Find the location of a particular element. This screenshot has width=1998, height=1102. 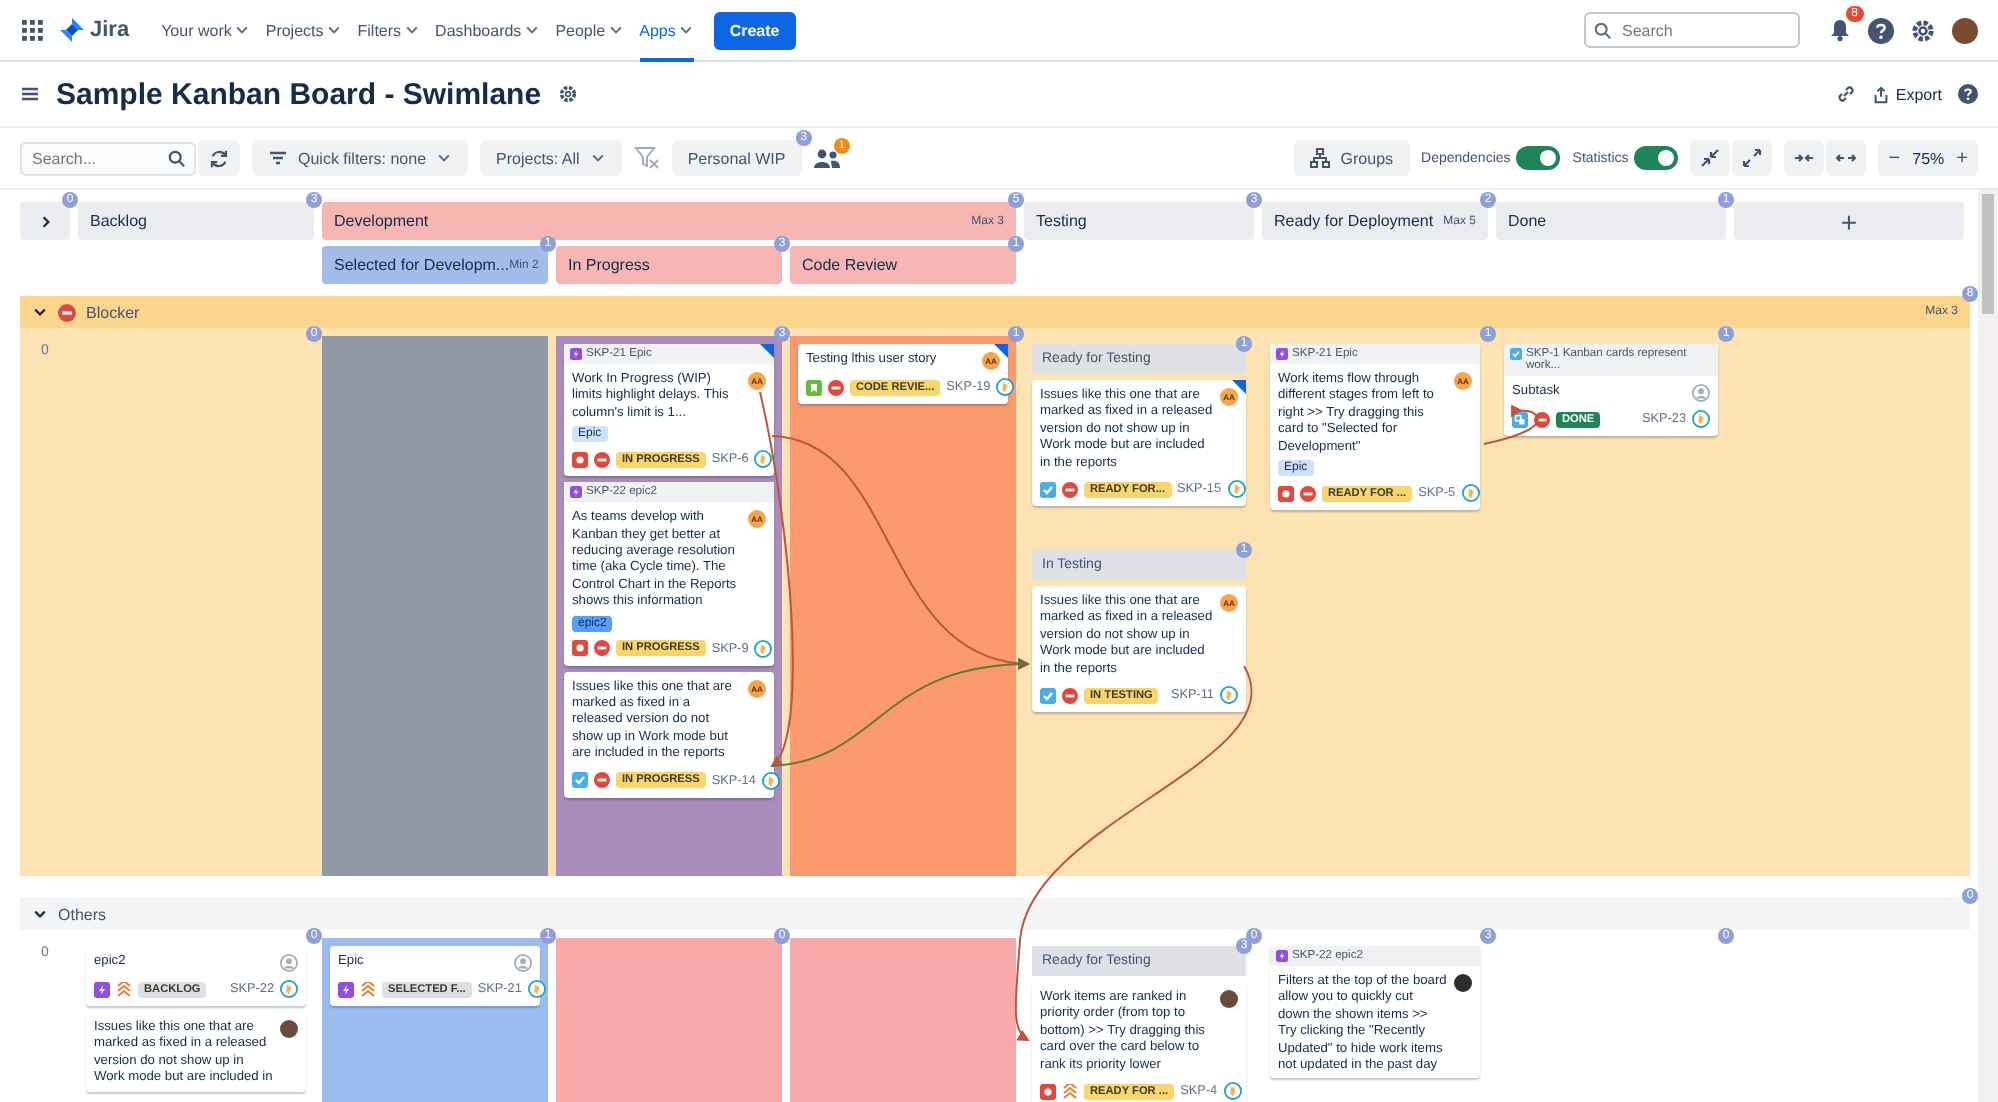

product-name: Jira is located at coordinates (110, 30).